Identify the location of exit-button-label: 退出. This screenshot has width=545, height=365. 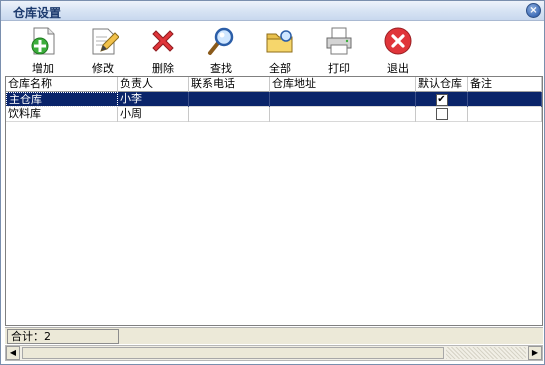
(398, 68).